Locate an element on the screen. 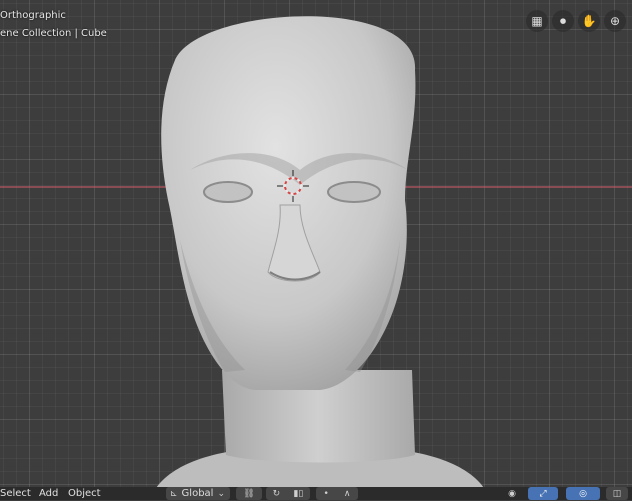 The height and width of the screenshot is (501, 632). link-icon: ⛓ is located at coordinates (249, 493).